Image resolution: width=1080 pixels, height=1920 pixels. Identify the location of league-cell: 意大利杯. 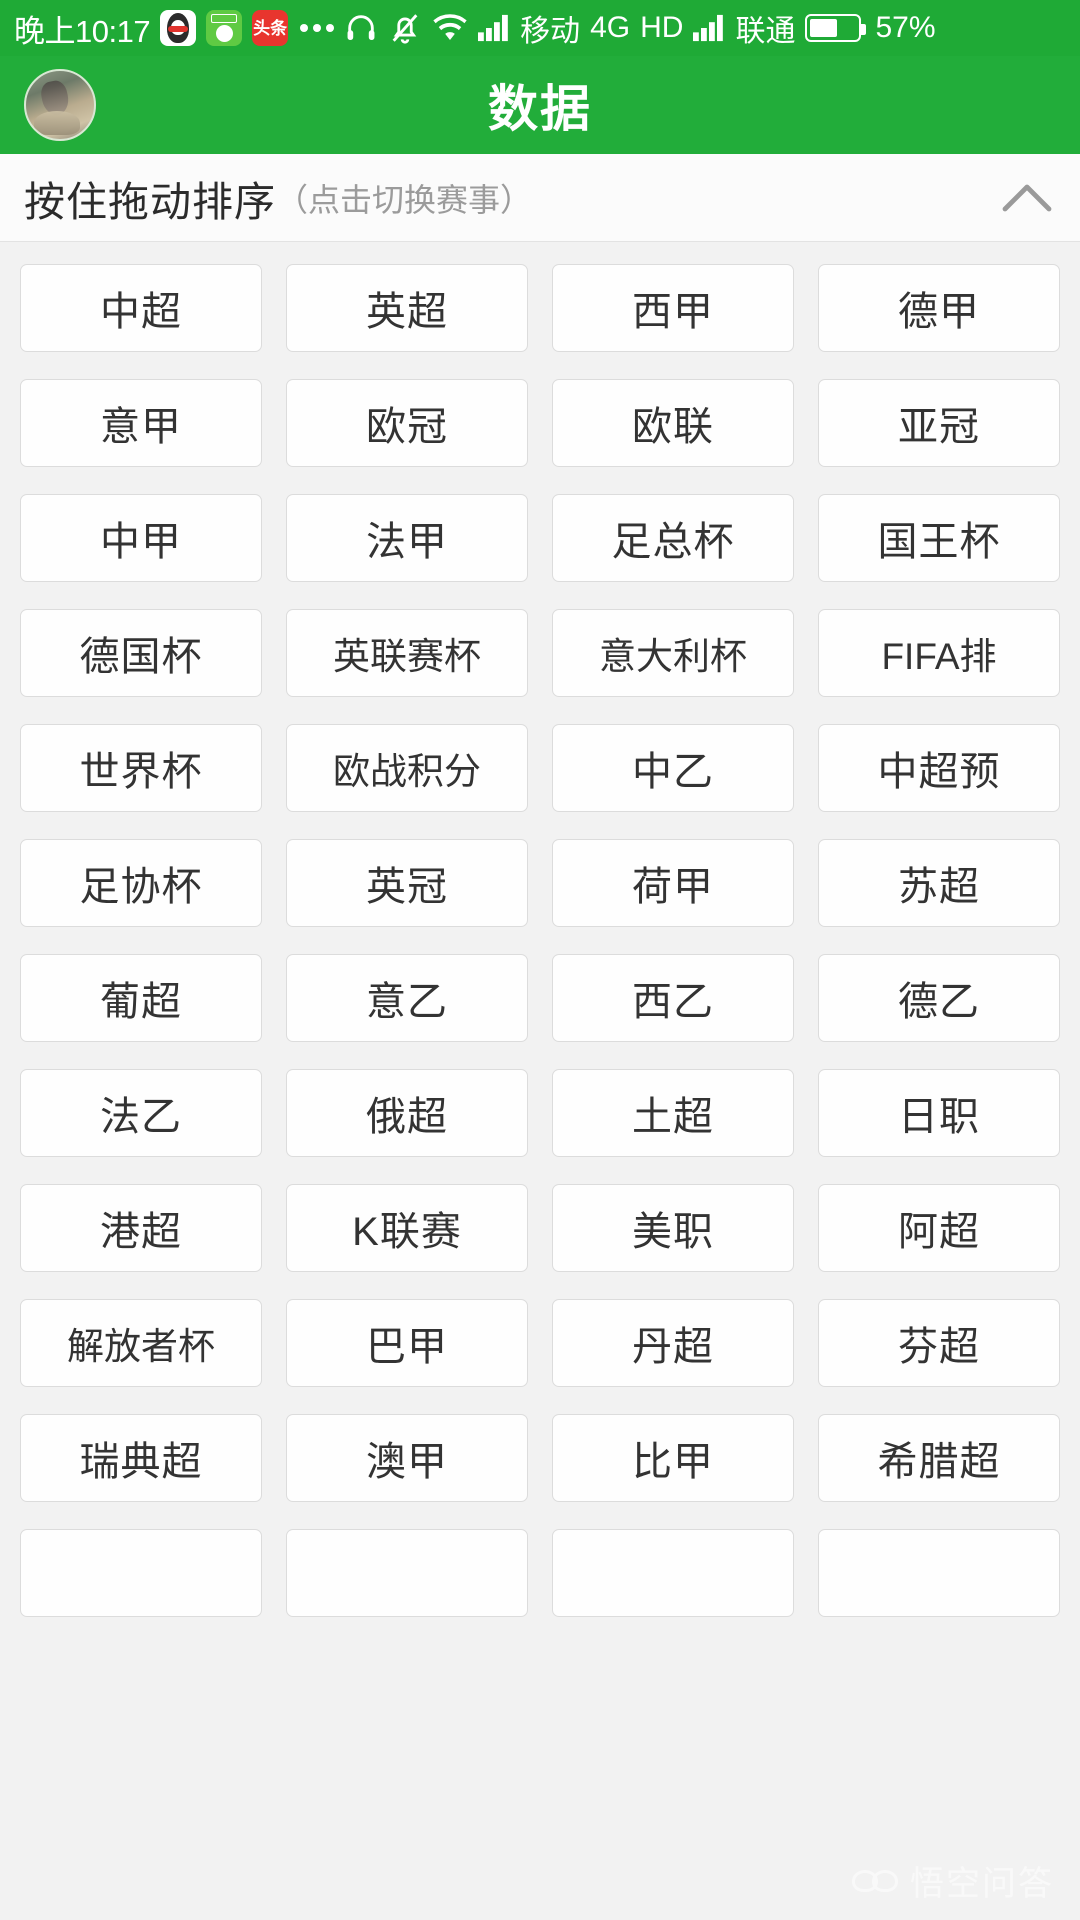
(673, 653).